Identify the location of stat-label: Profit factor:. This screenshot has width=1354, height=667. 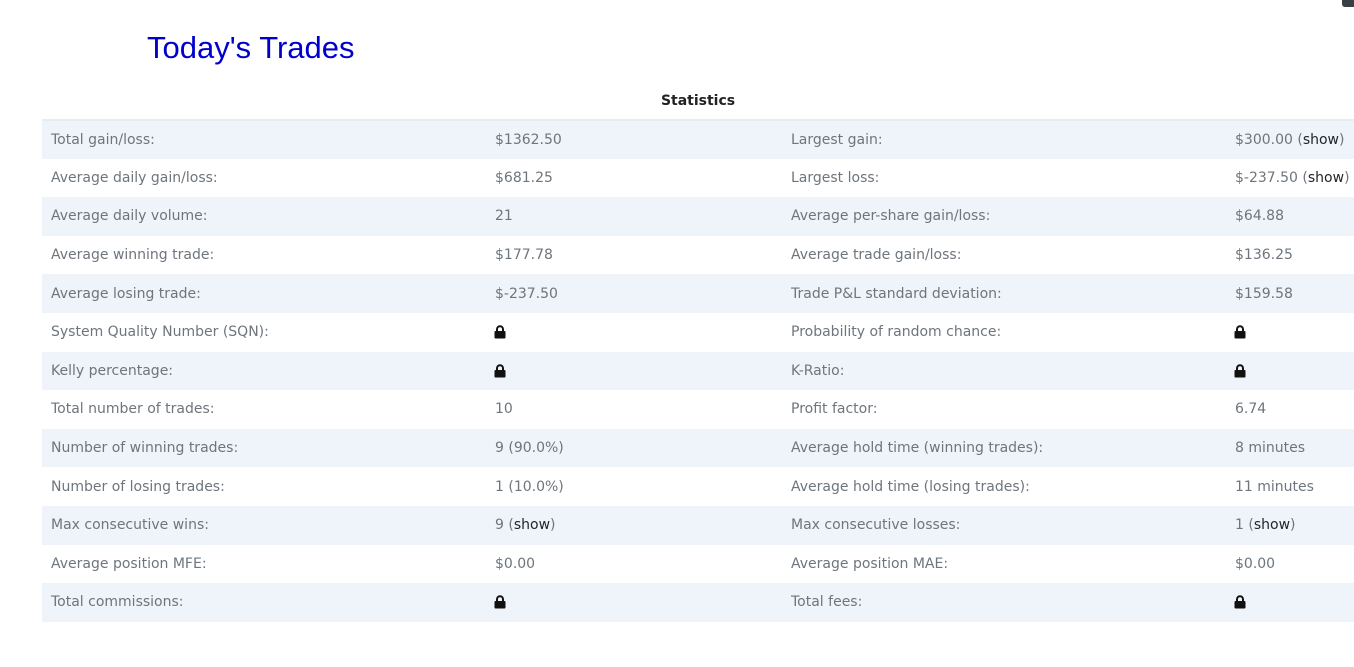
(1004, 409).